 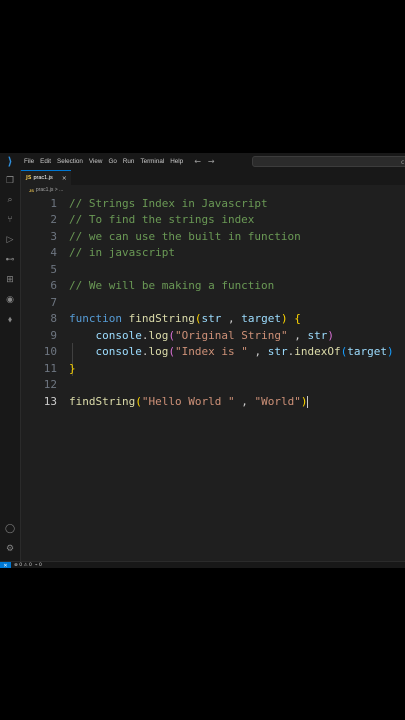 What do you see at coordinates (10, 549) in the screenshot?
I see `settings-gear-icon: ⚙` at bounding box center [10, 549].